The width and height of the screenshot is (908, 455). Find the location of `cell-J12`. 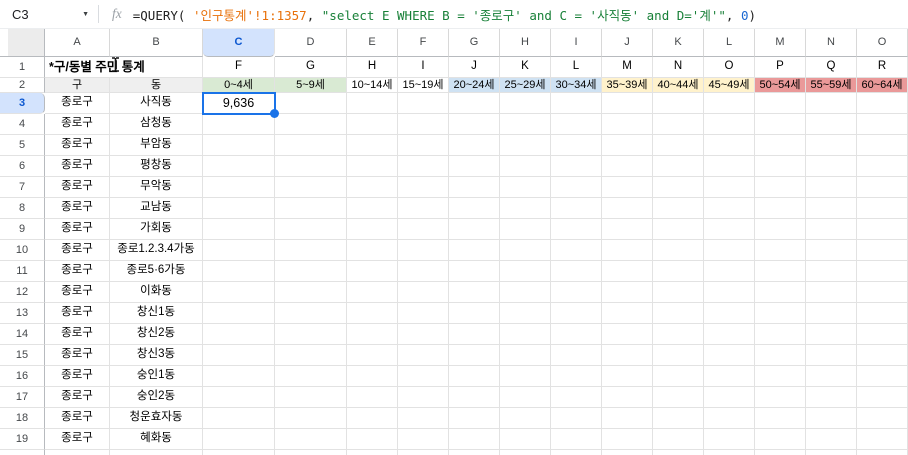

cell-J12 is located at coordinates (627, 292).